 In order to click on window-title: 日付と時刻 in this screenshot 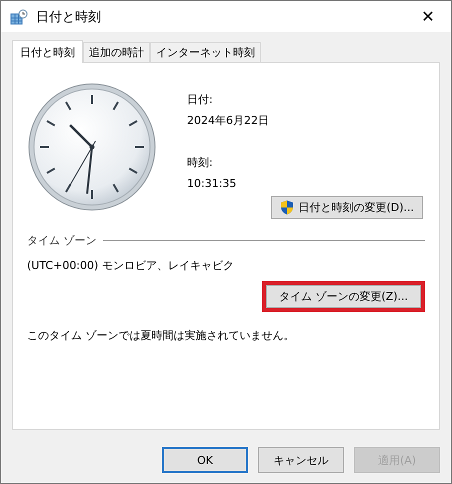, I will do `click(69, 17)`.